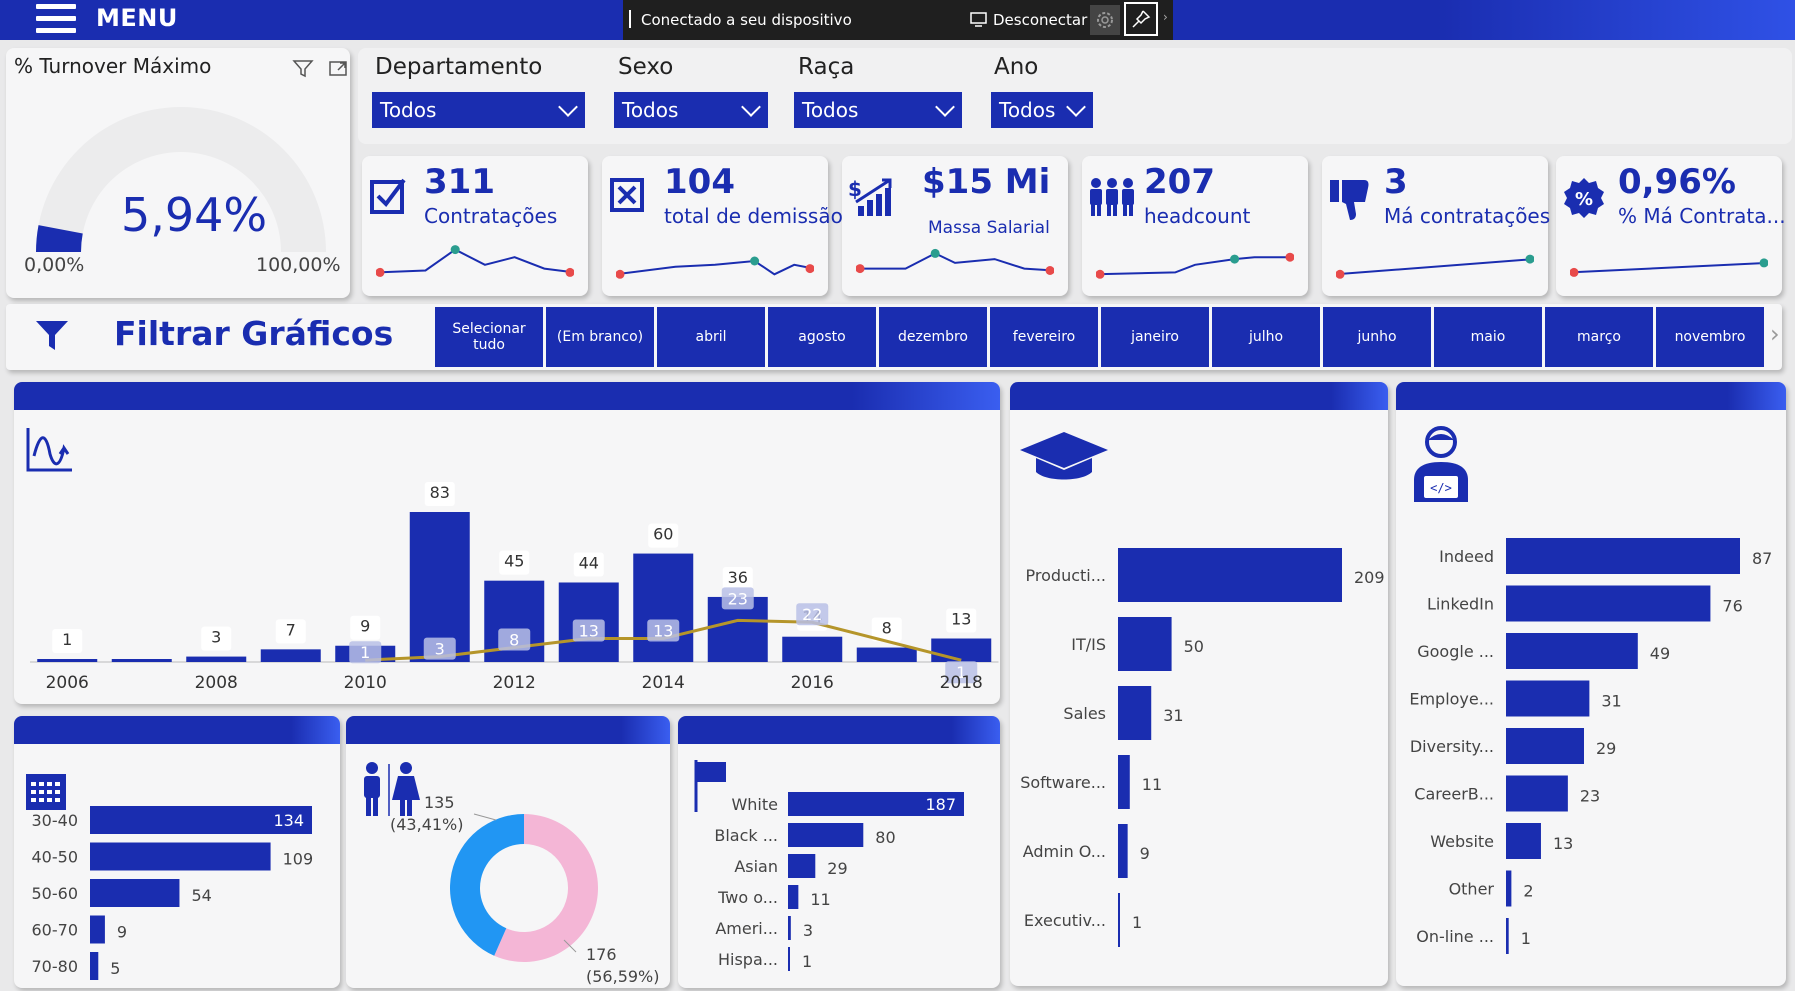  Describe the element at coordinates (1155, 337) in the screenshot. I see `month-slicer-button: janeiro` at that location.